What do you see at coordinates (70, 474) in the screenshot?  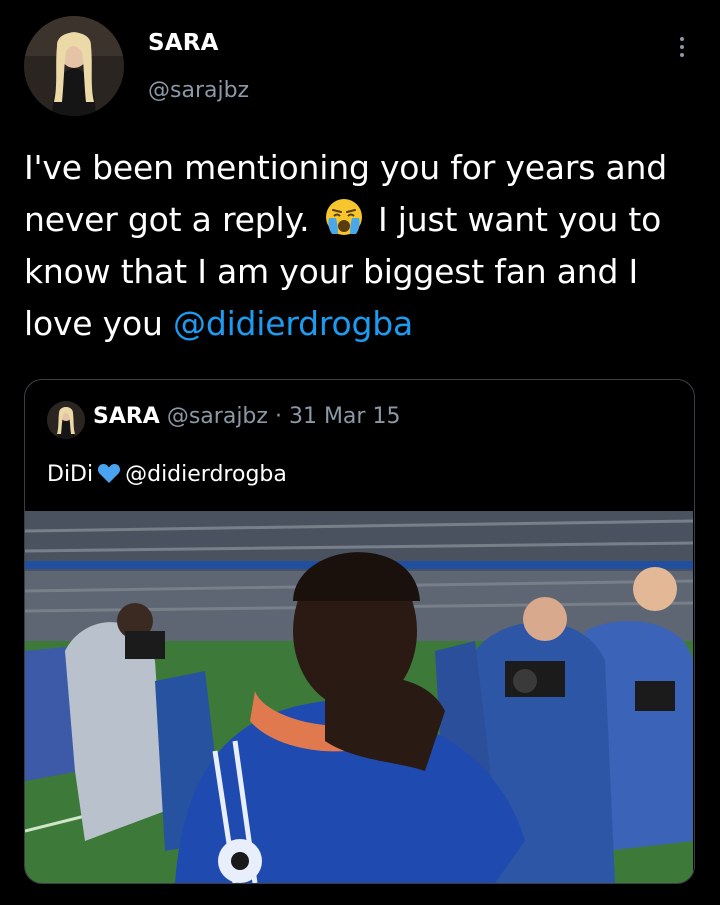 I see `quoted-text-body: DiDi` at bounding box center [70, 474].